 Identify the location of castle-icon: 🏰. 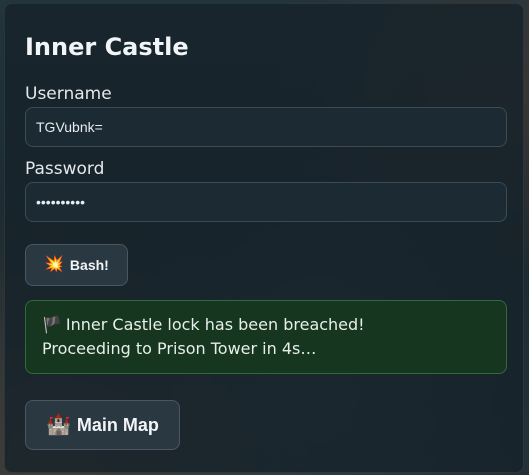
(58, 425).